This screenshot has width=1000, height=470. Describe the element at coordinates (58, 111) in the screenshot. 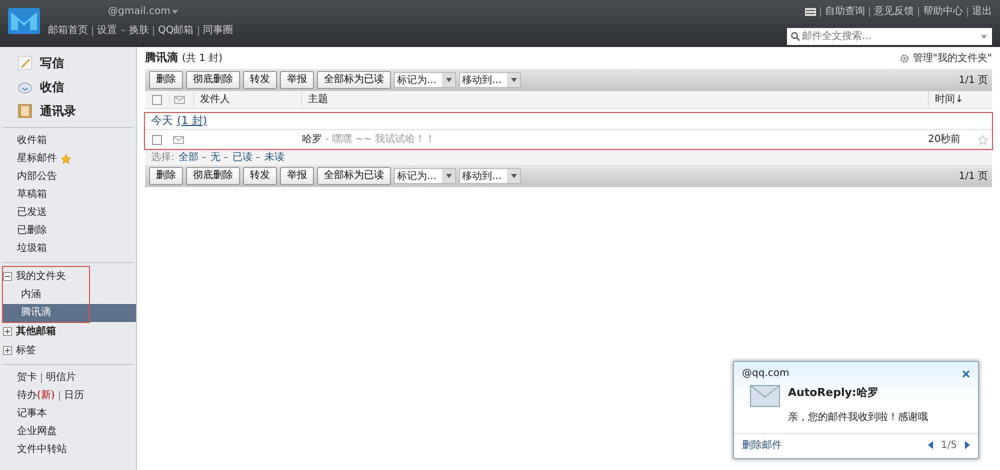

I see `contacts-link: 通讯录` at that location.